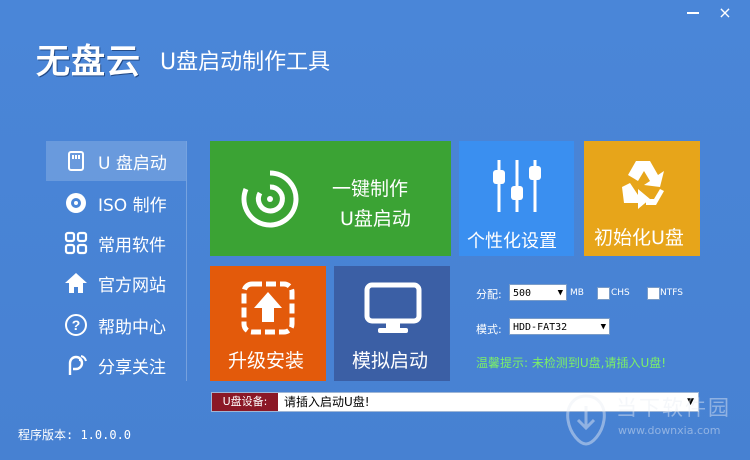 The image size is (750, 460). What do you see at coordinates (375, 219) in the screenshot?
I see `make-usb-line2: U盘启动` at bounding box center [375, 219].